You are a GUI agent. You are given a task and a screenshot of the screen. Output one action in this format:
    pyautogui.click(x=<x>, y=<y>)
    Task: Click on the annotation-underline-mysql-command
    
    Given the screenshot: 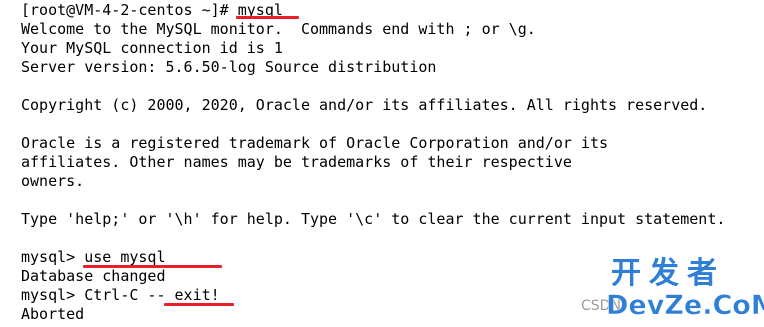 What is the action you would take?
    pyautogui.click(x=267, y=17)
    